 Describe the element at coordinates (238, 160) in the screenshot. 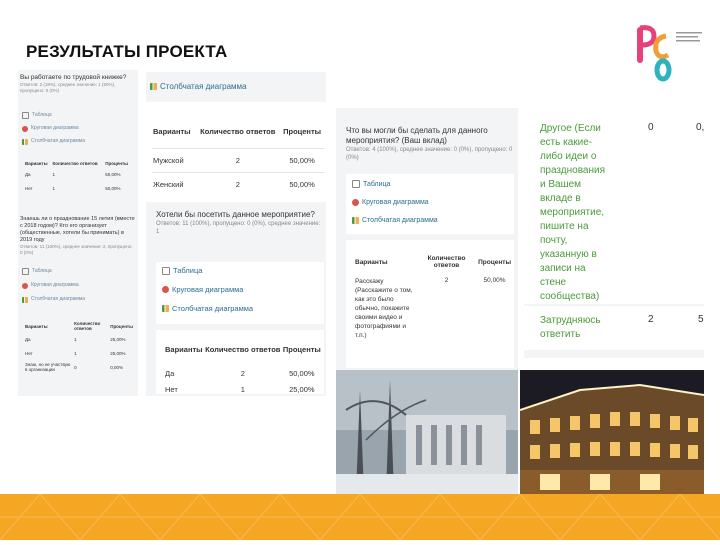

I see `table-row: Мужской 2 50,00%` at that location.